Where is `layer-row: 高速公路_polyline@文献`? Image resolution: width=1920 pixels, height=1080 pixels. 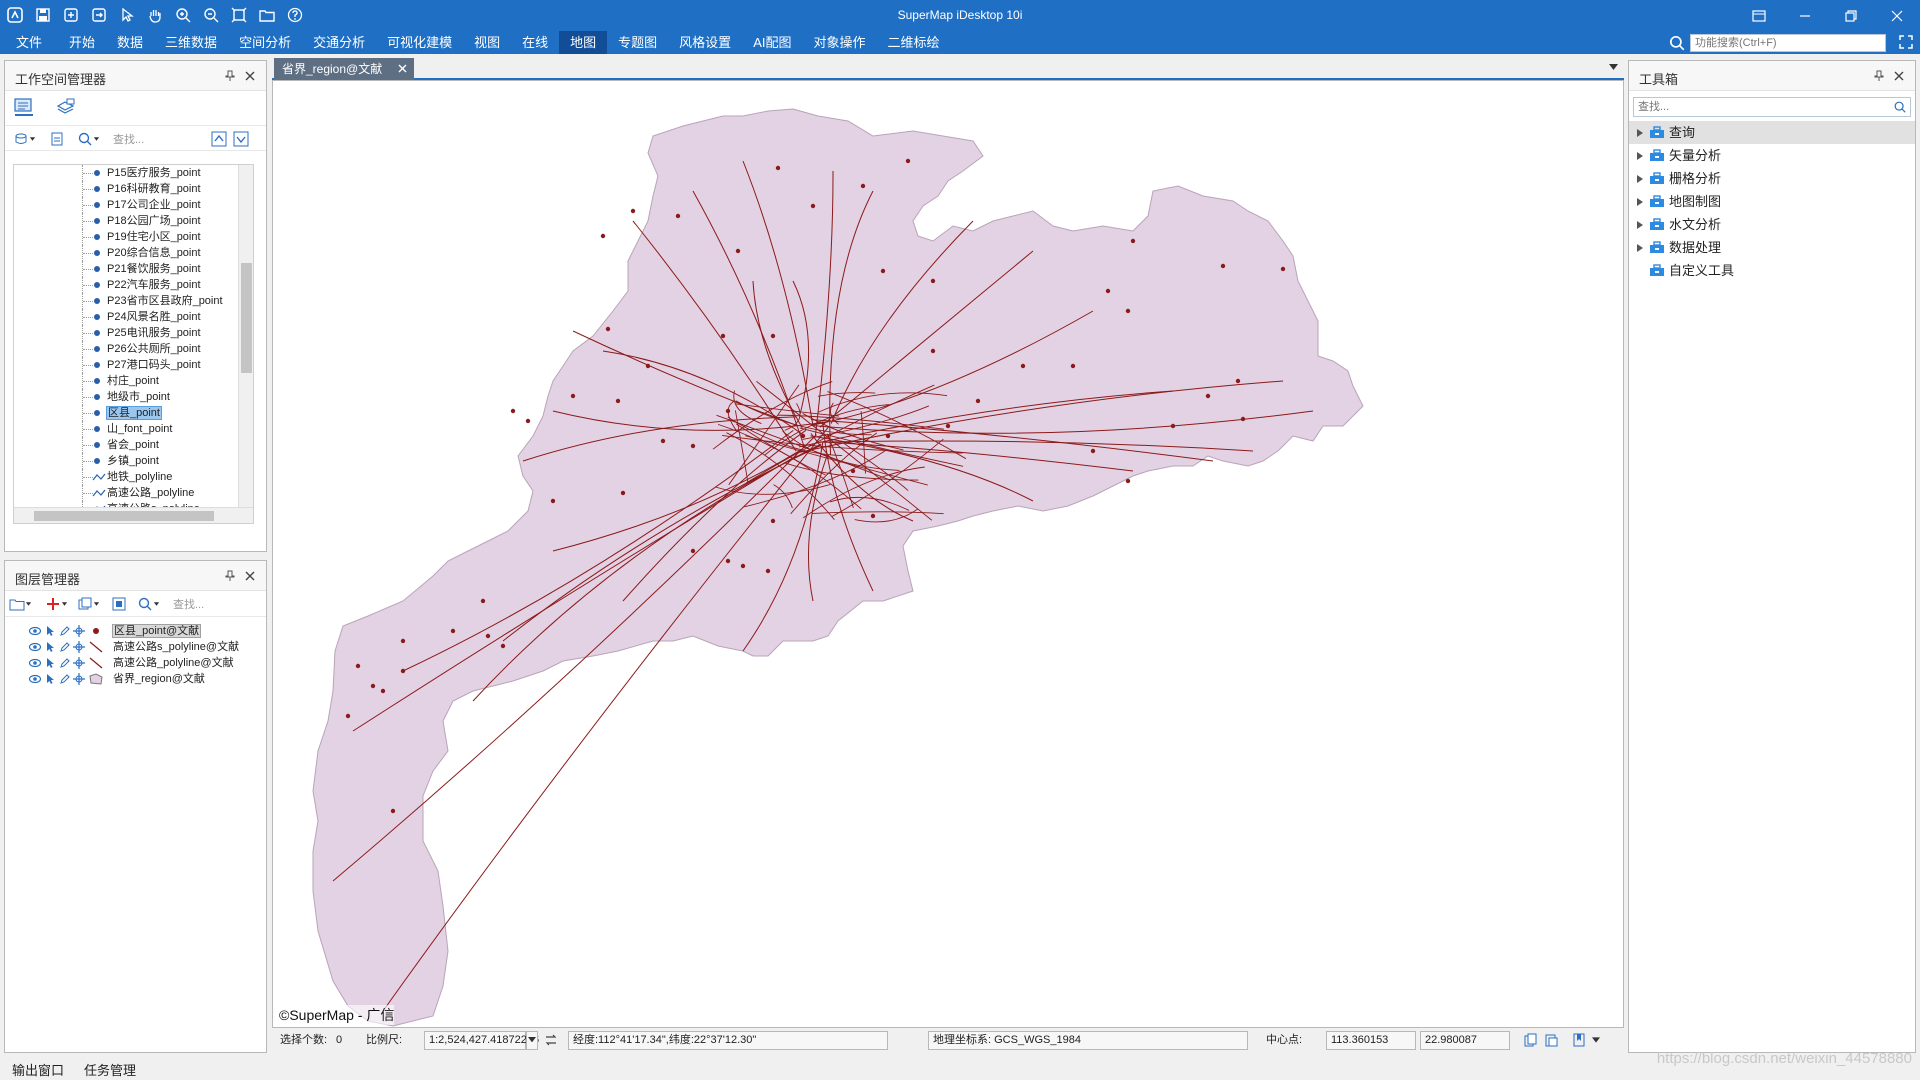
layer-row: 高速公路_polyline@文献 is located at coordinates (135, 663).